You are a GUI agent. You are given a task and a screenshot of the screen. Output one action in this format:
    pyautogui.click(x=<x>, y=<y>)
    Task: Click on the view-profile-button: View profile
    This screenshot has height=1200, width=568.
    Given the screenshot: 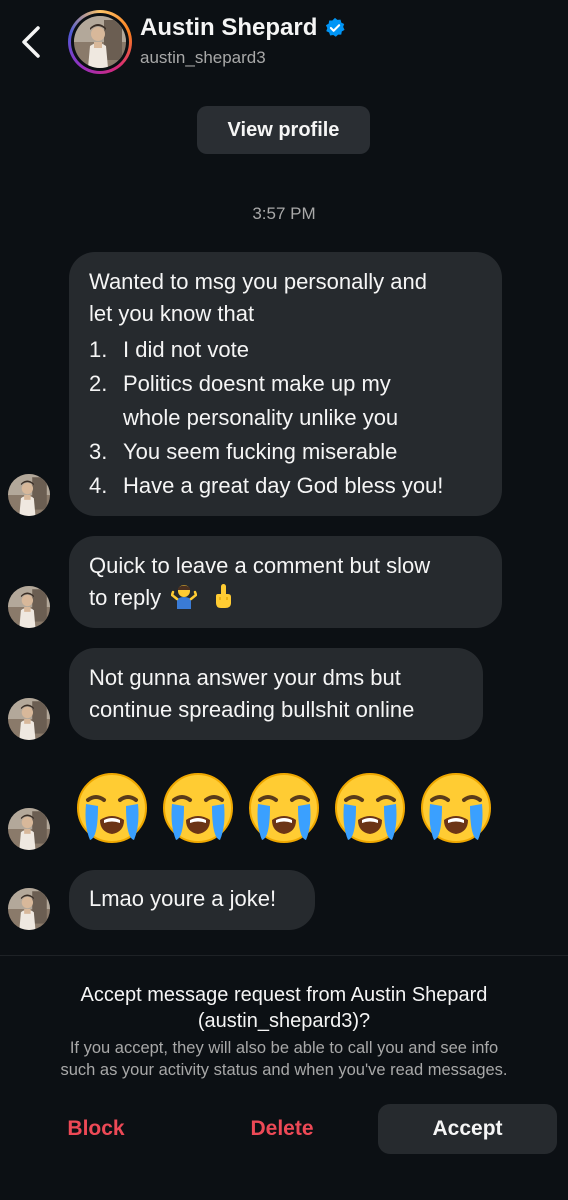 What is the action you would take?
    pyautogui.click(x=283, y=130)
    